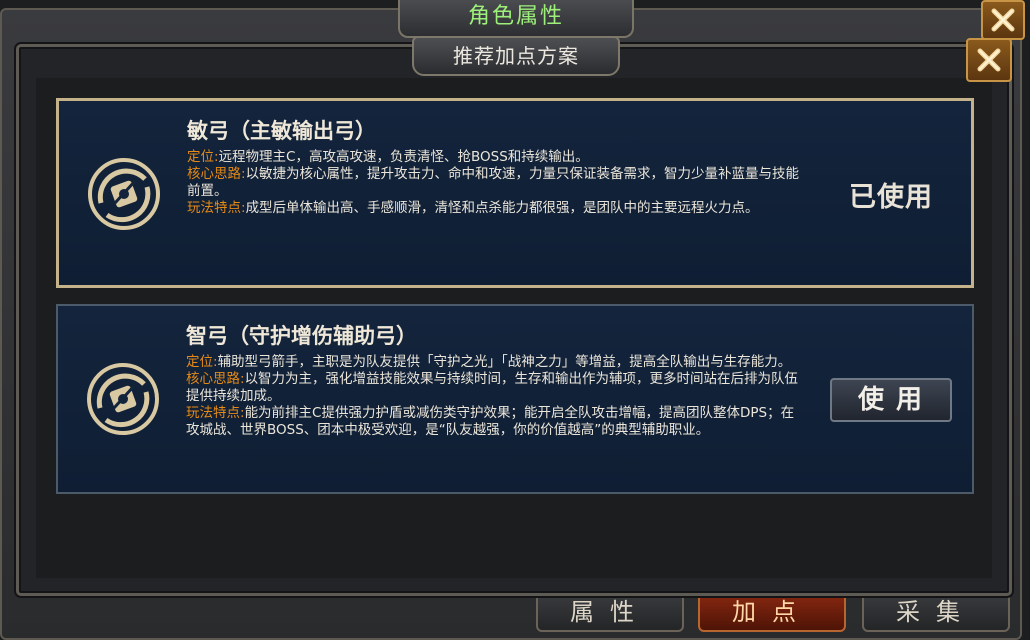 The image size is (1030, 640). I want to click on plan-name: 敏弓（主敏输出弓）, so click(281, 131).